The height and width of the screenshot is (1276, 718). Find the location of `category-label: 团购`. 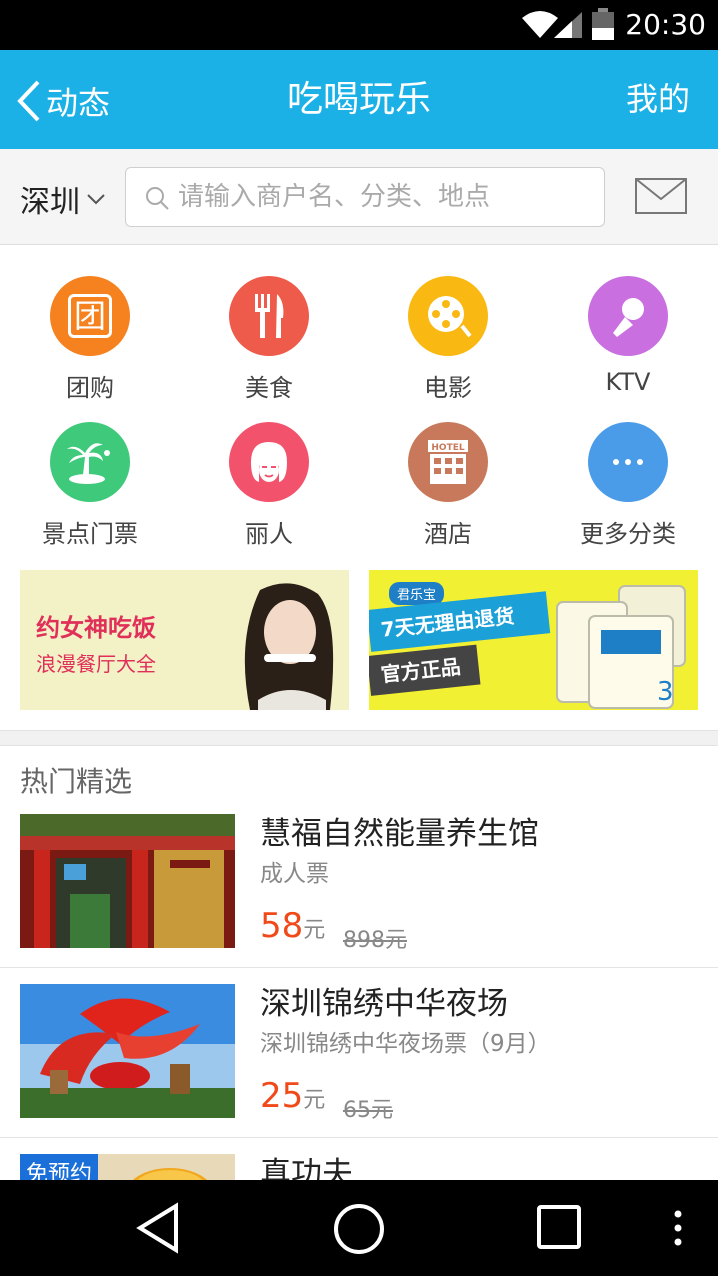

category-label: 团购 is located at coordinates (90, 388).